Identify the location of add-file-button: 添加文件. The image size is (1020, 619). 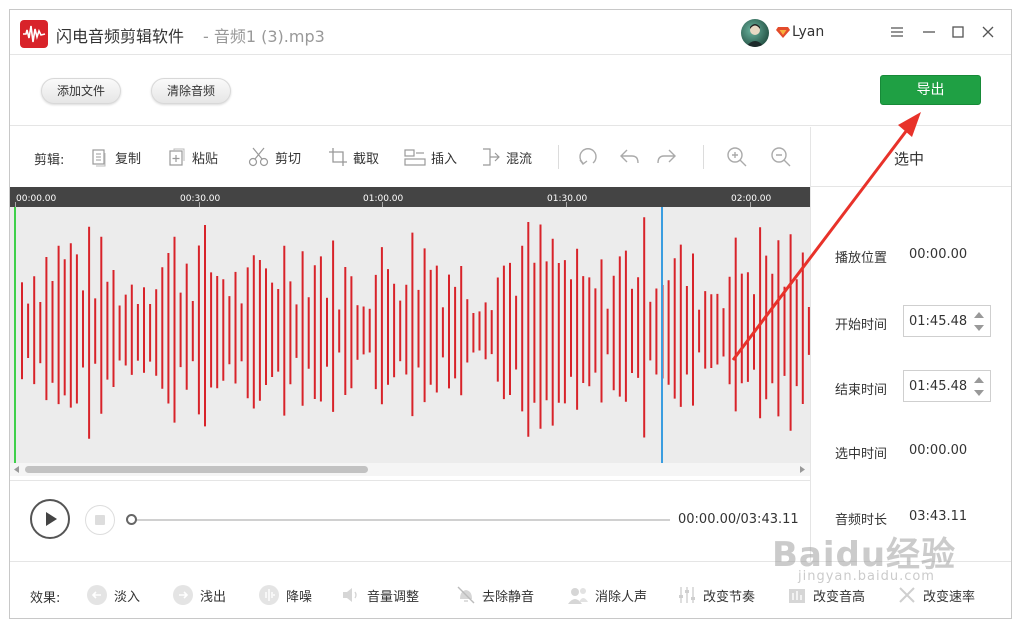
(81, 91).